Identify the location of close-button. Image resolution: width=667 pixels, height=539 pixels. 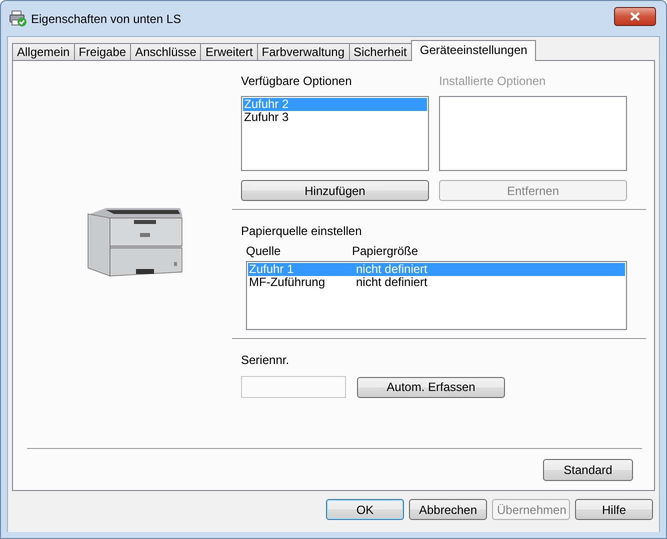
(635, 16).